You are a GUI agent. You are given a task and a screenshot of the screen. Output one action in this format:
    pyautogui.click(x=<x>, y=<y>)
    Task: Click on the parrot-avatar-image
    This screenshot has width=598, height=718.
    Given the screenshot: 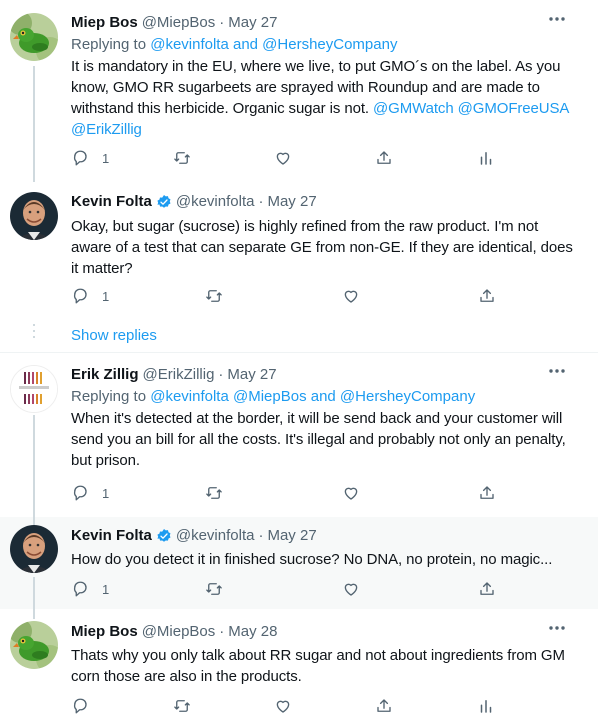 What is the action you would take?
    pyautogui.click(x=34, y=645)
    